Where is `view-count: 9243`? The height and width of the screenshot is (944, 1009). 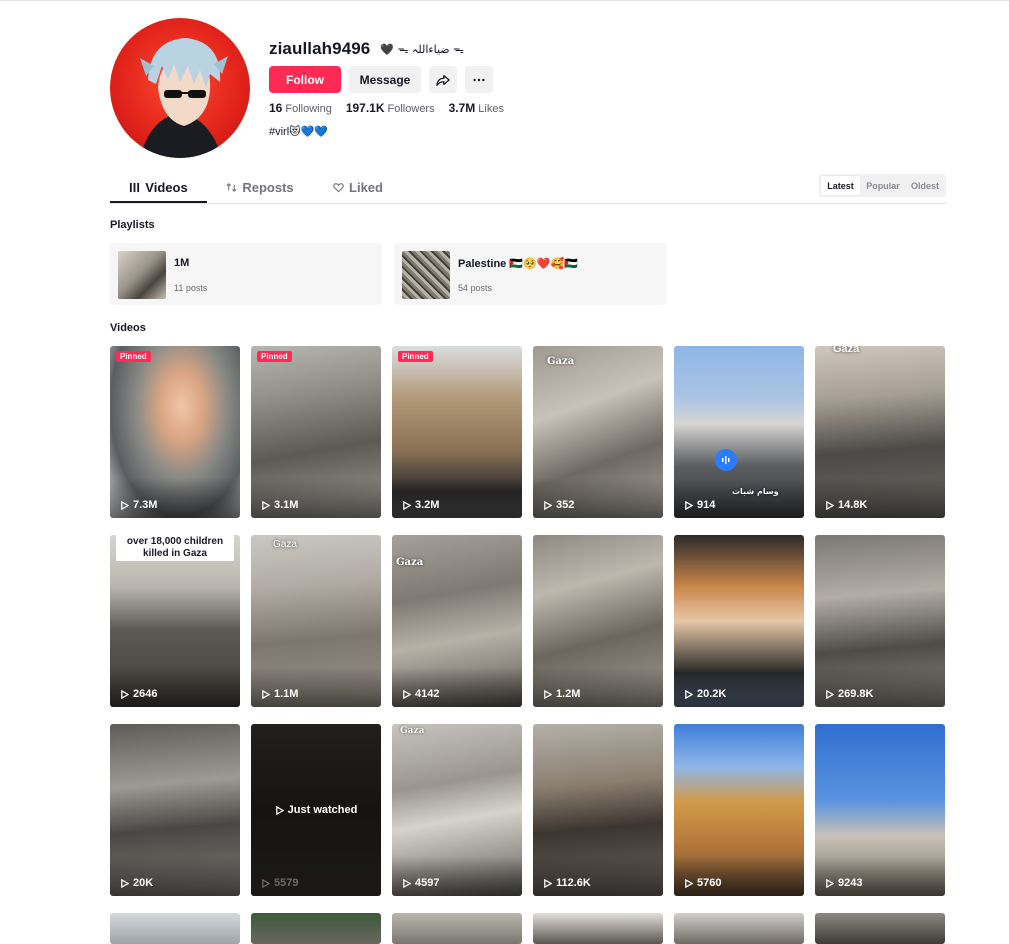 view-count: 9243 is located at coordinates (843, 883).